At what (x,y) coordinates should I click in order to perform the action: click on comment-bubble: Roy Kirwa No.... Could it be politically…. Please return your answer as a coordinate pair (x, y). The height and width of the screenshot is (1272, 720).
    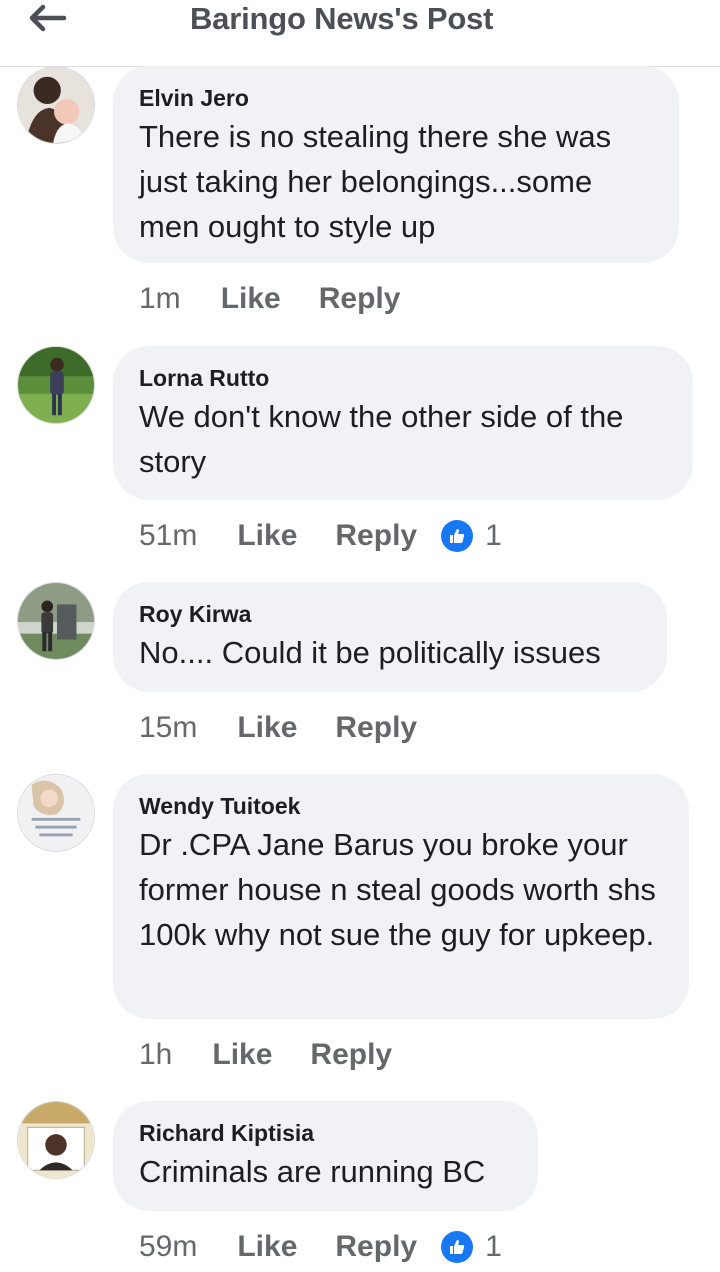
    Looking at the image, I should click on (390, 637).